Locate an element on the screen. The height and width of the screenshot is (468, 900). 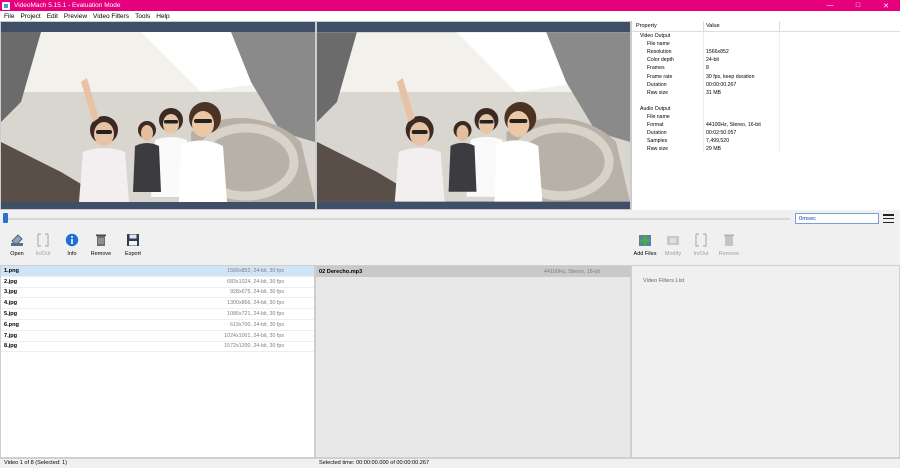
property-key: Audio Output is located at coordinates (668, 108).